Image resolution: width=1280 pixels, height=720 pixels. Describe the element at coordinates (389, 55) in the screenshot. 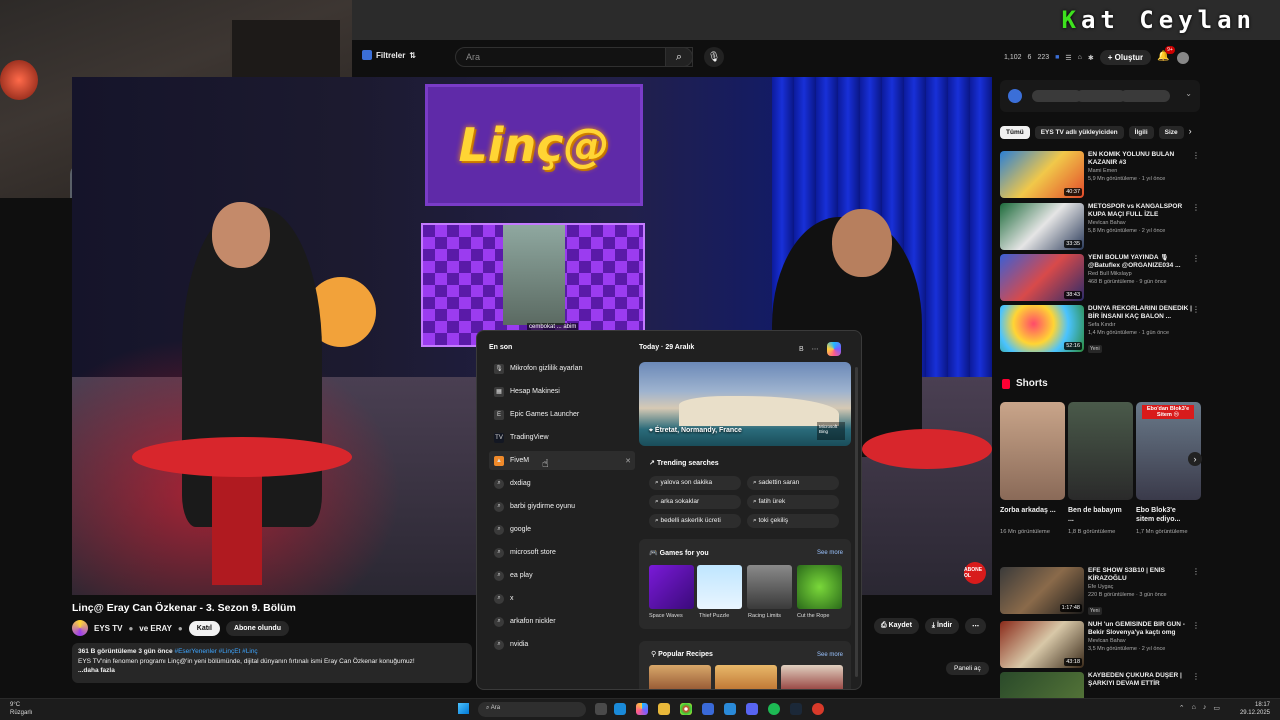

I see `filters-button: Filtreler ⇅` at that location.